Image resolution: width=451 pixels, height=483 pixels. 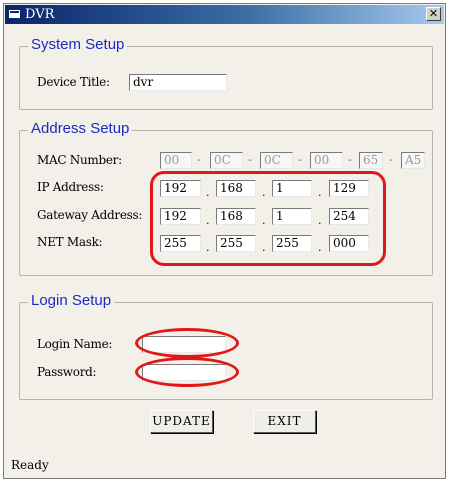 I want to click on close-icon: ✕, so click(x=433, y=14).